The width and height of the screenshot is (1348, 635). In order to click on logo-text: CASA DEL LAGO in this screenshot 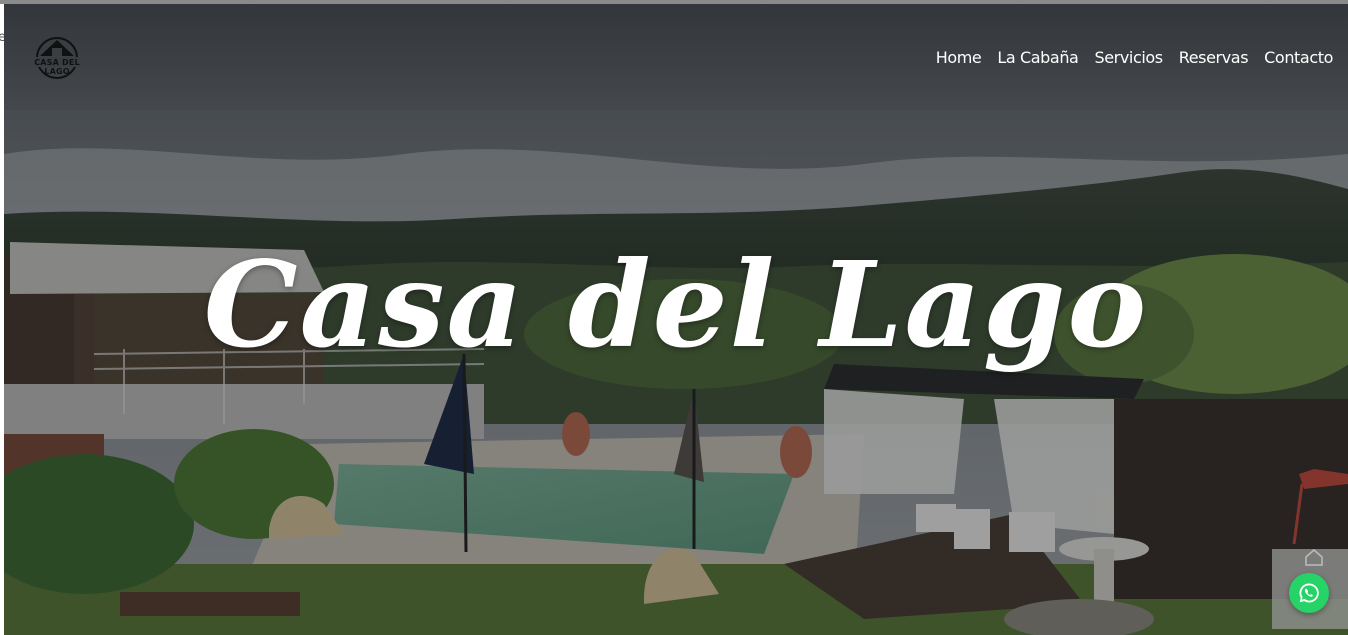, I will do `click(57, 67)`.